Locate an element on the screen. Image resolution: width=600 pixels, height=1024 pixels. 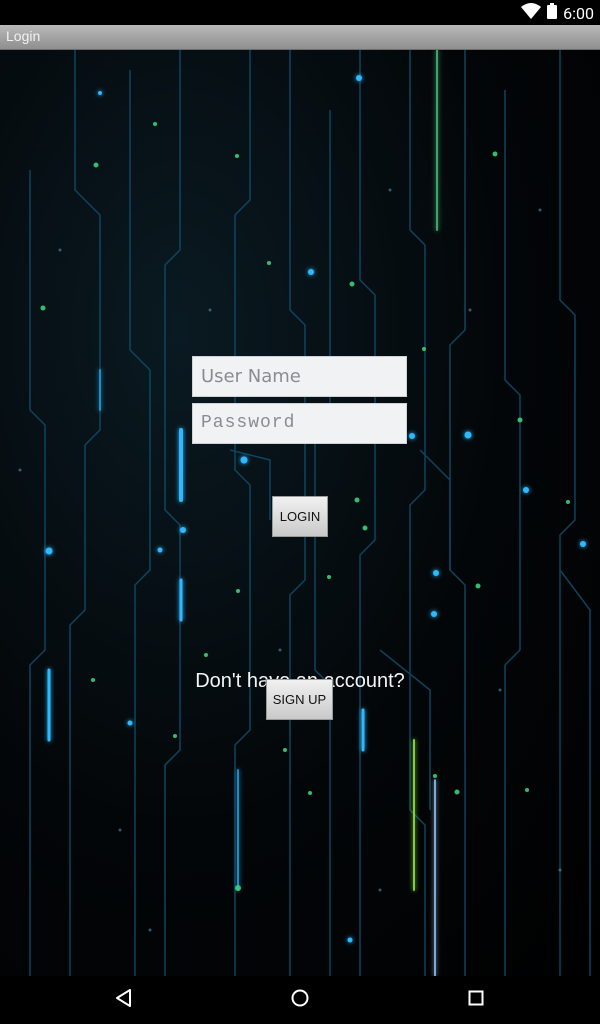
status-bar: 6:00 is located at coordinates (300, 12).